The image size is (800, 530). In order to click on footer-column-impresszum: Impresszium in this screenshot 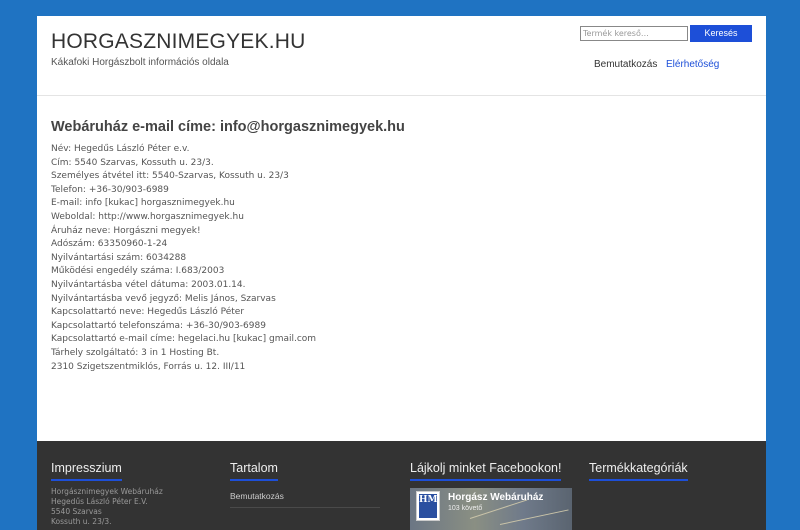, I will do `click(86, 470)`.